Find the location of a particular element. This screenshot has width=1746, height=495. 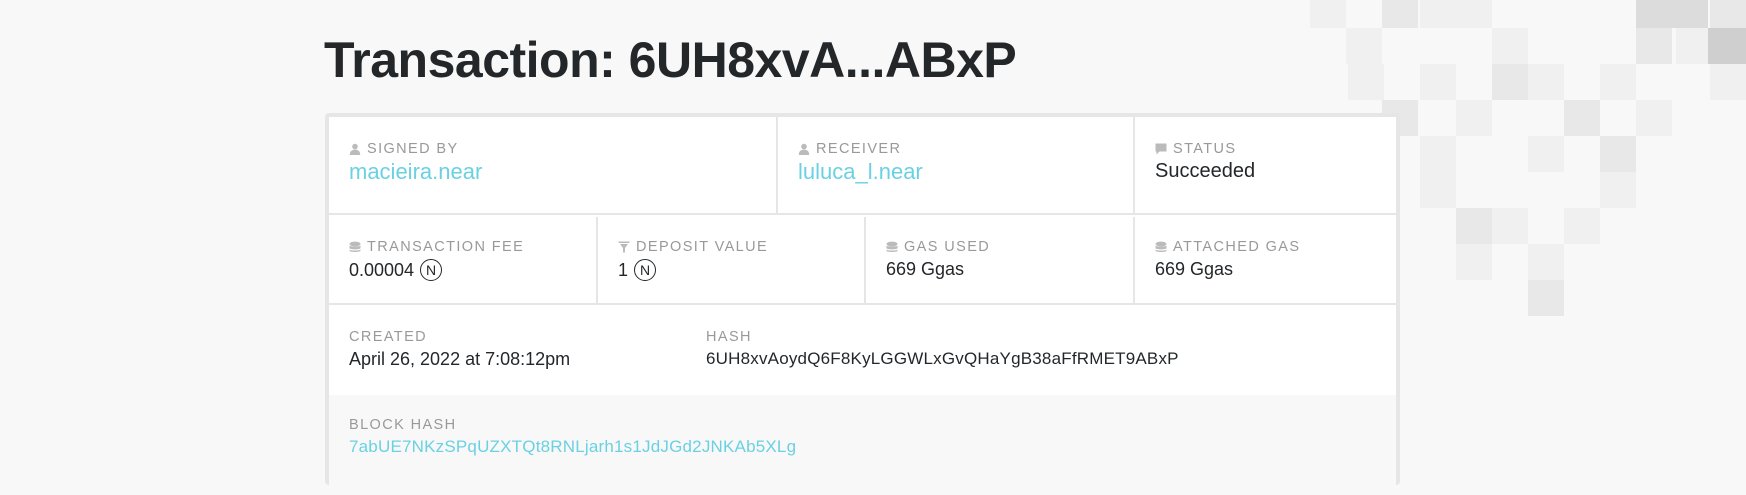

chat-icon is located at coordinates (1161, 149).